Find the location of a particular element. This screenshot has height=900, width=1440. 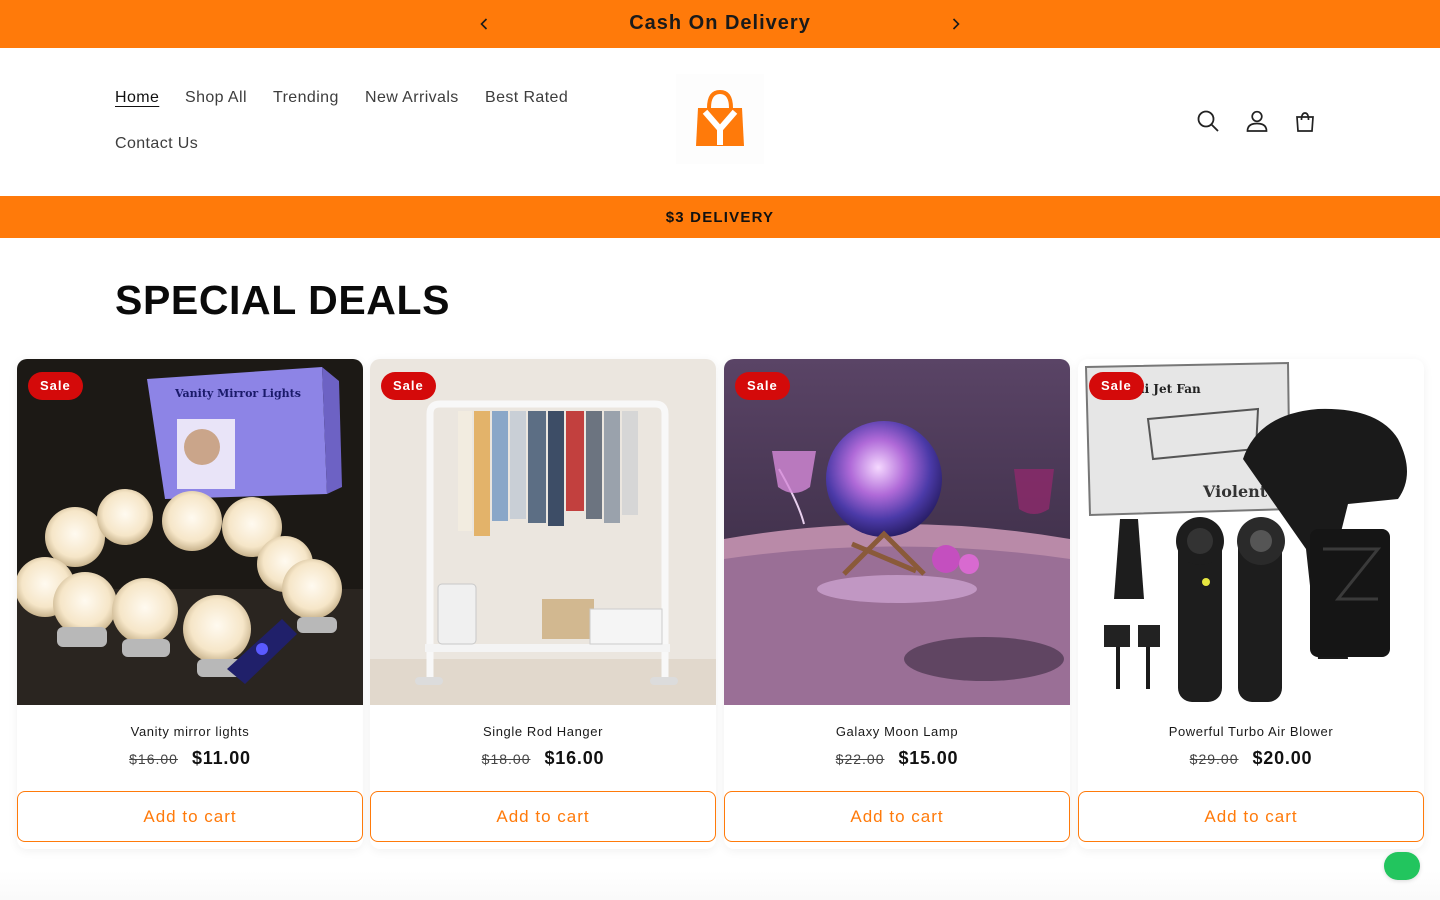

delivery-banner: $3 DELIVERY is located at coordinates (720, 217).